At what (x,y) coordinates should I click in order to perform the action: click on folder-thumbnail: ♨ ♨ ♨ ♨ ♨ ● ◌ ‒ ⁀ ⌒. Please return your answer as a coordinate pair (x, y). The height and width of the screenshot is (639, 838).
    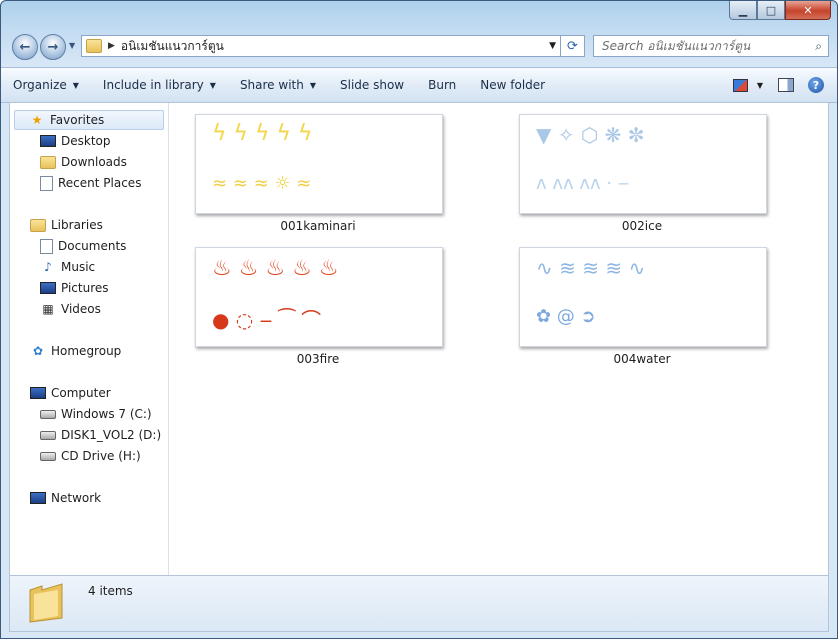
    Looking at the image, I should click on (319, 297).